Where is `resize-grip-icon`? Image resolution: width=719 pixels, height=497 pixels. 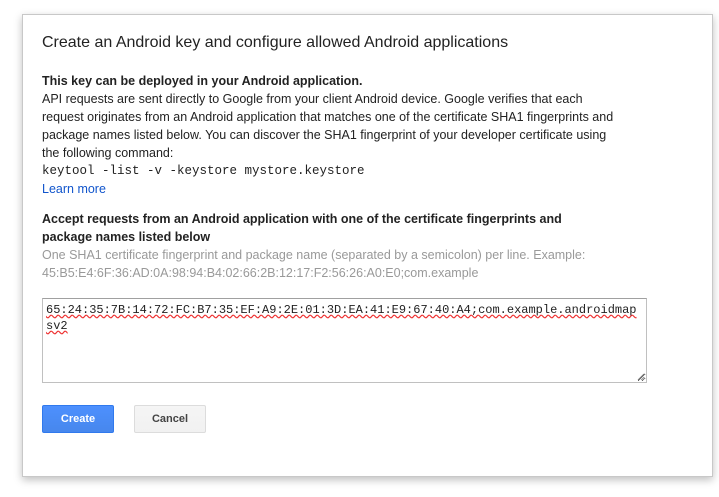
resize-grip-icon is located at coordinates (640, 376).